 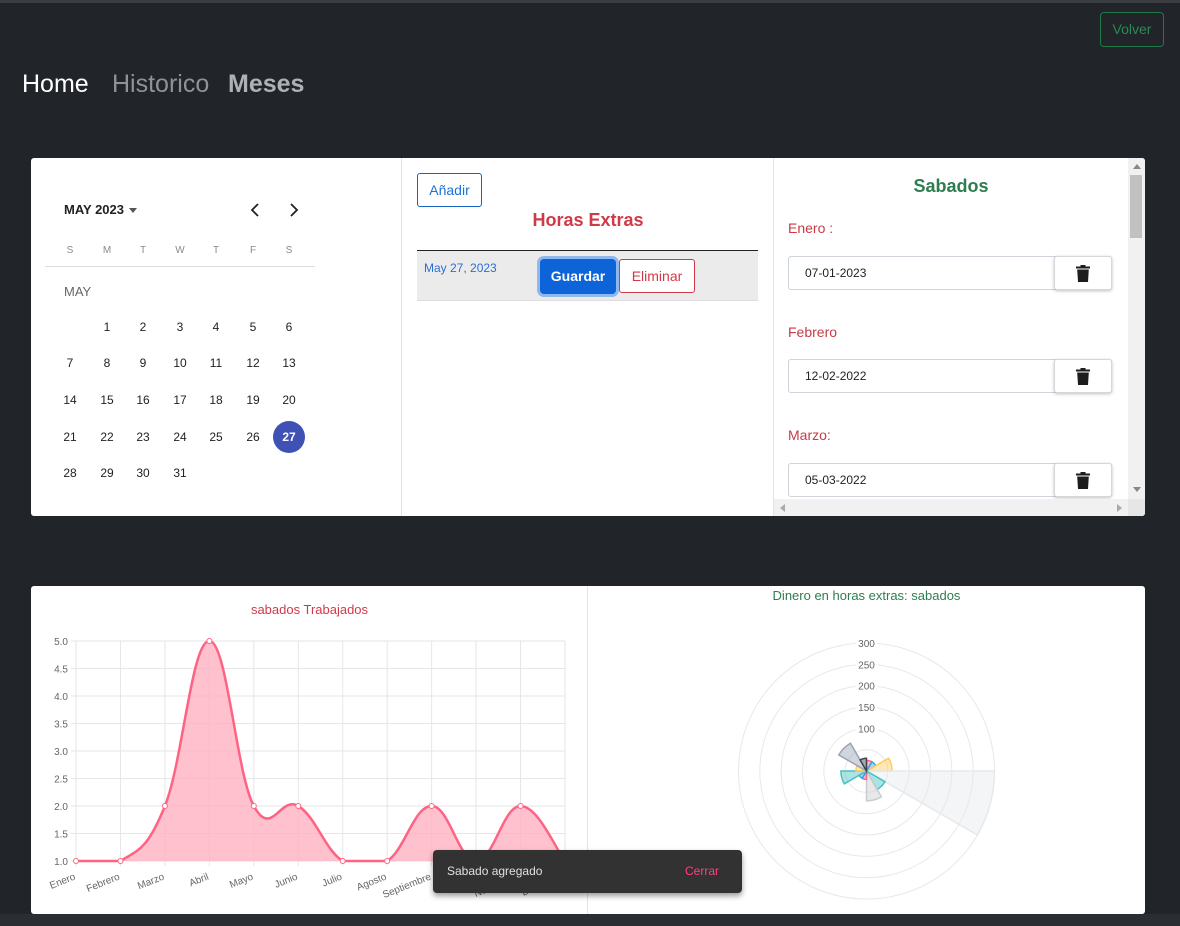 What do you see at coordinates (70, 363) in the screenshot?
I see `calendar-day: 7` at bounding box center [70, 363].